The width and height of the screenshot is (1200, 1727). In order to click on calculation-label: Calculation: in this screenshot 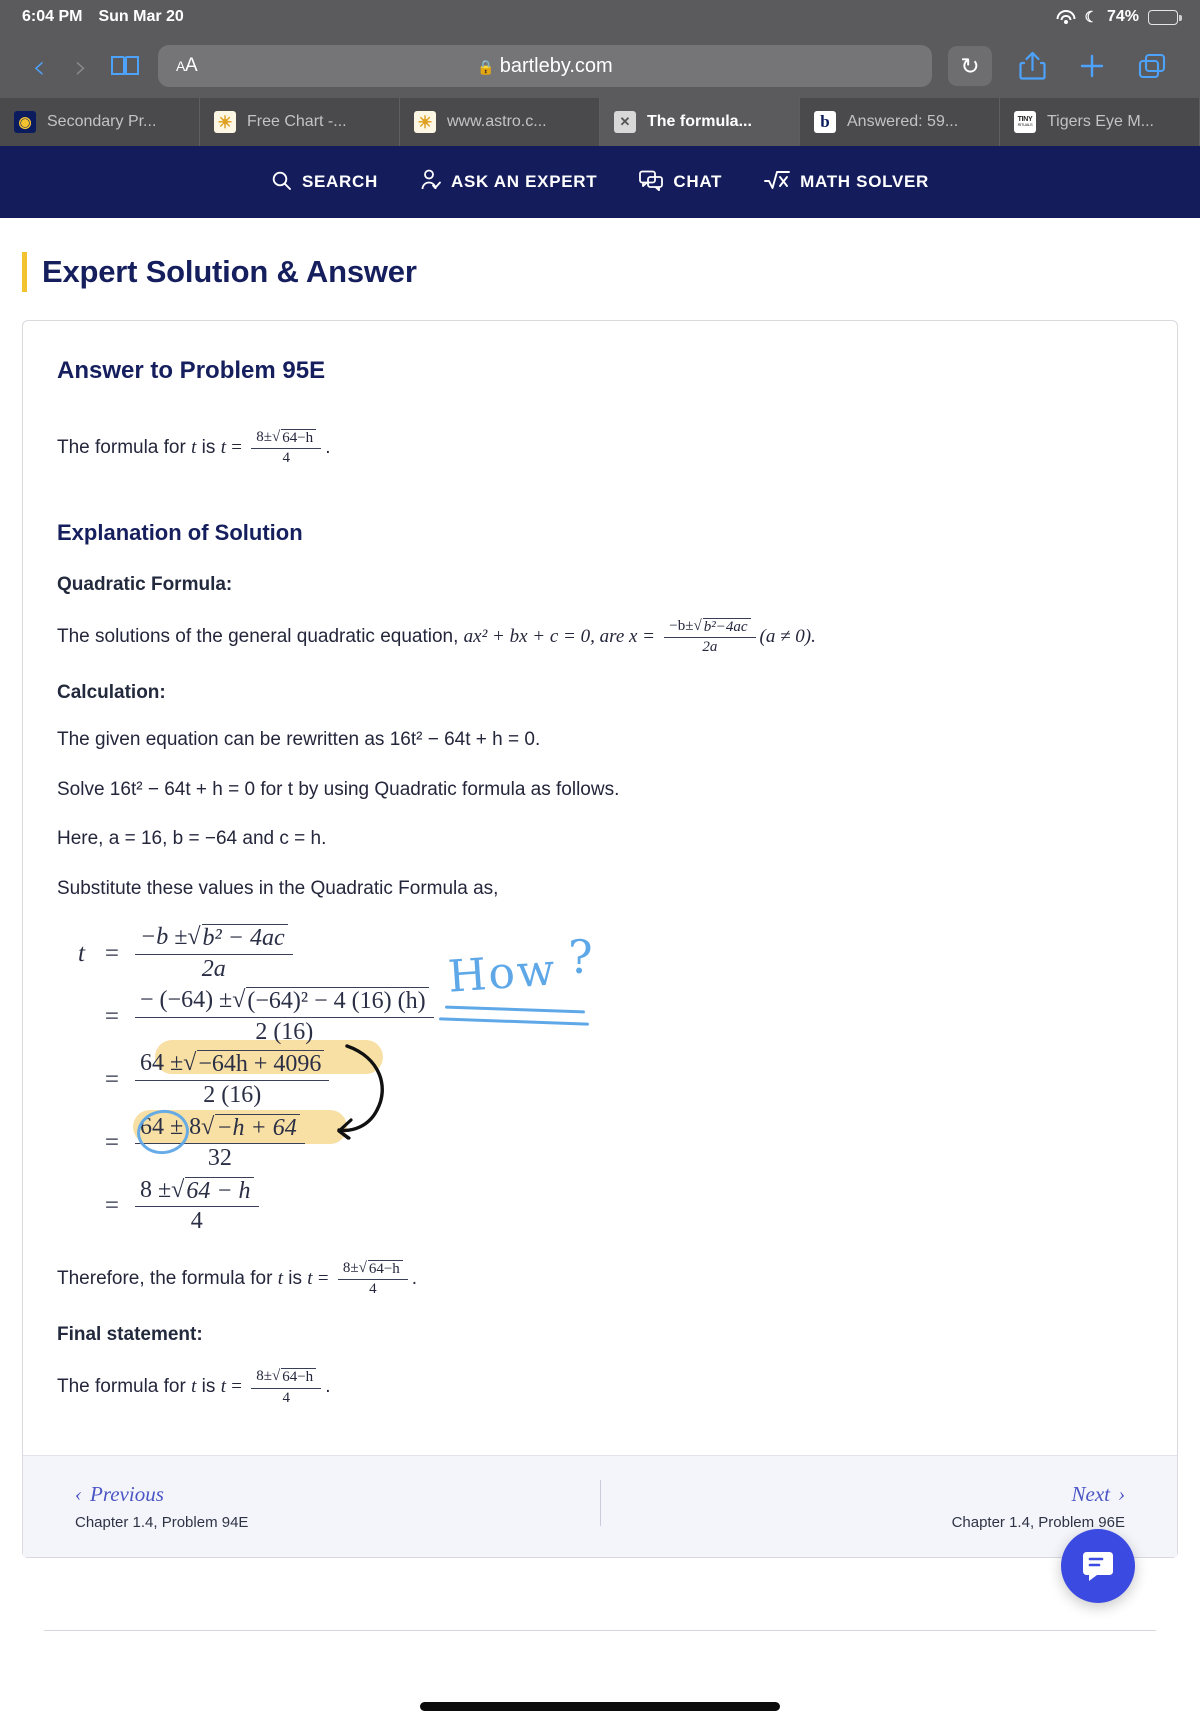, I will do `click(111, 692)`.